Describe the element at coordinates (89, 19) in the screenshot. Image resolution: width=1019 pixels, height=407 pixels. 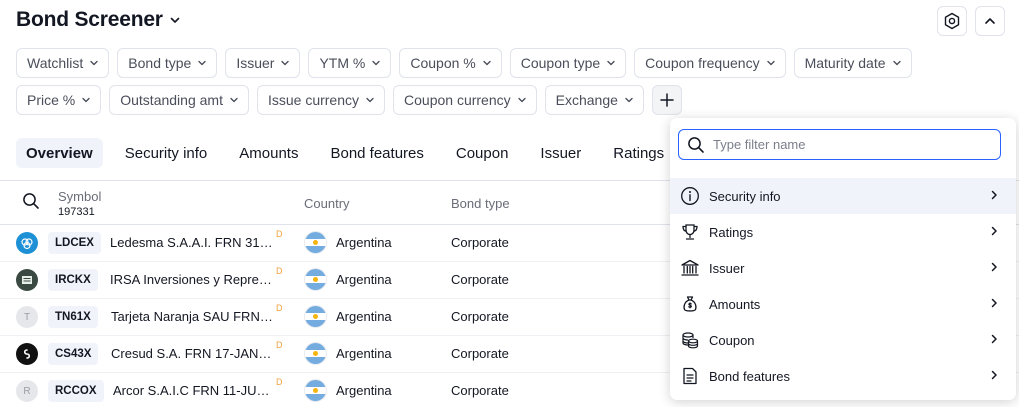
I see `page-title: Bond Screener` at that location.